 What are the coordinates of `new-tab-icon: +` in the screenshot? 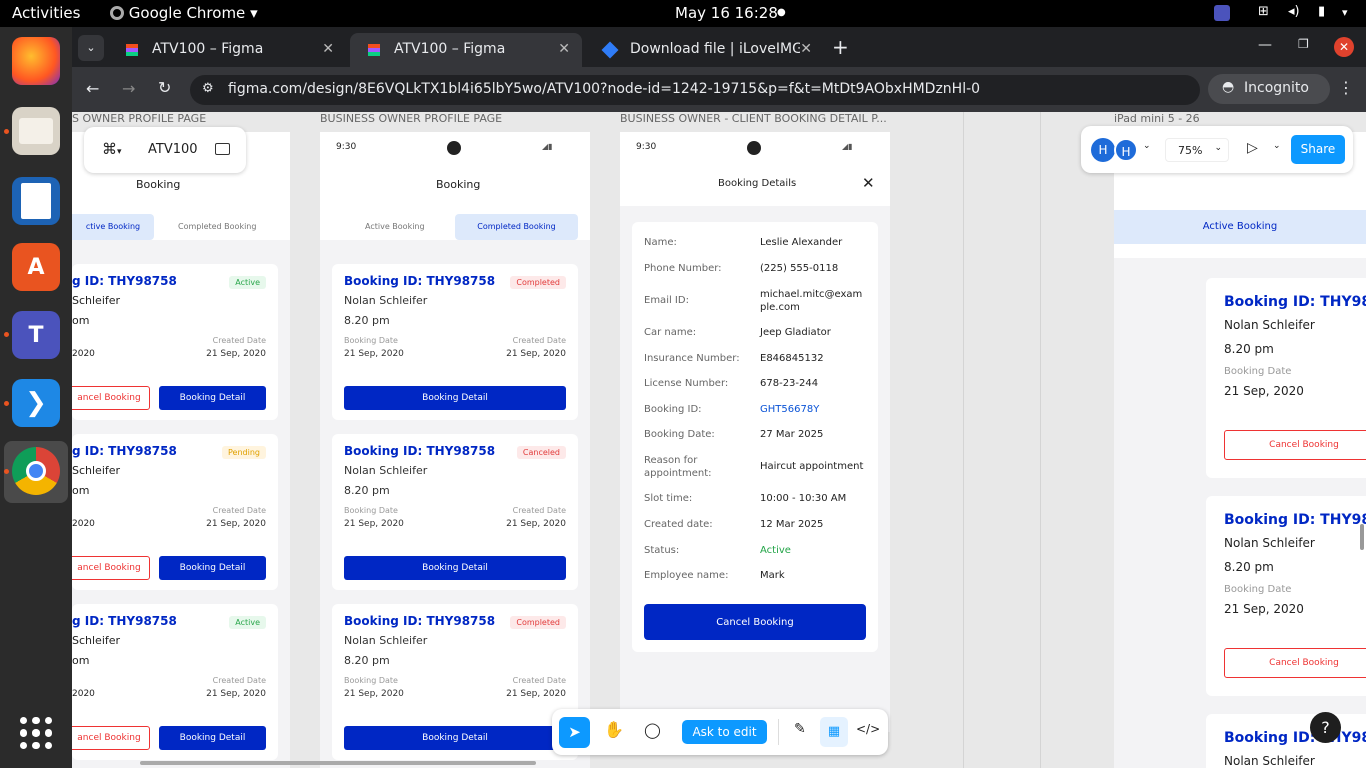 It's located at (840, 47).